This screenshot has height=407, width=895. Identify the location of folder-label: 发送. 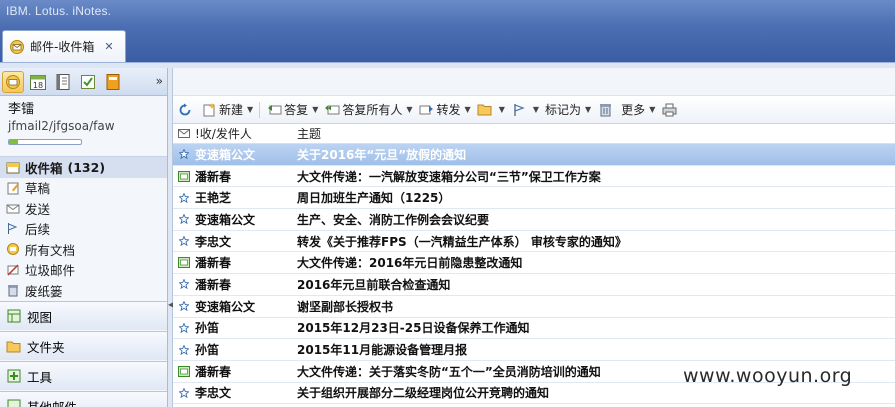
(38, 209).